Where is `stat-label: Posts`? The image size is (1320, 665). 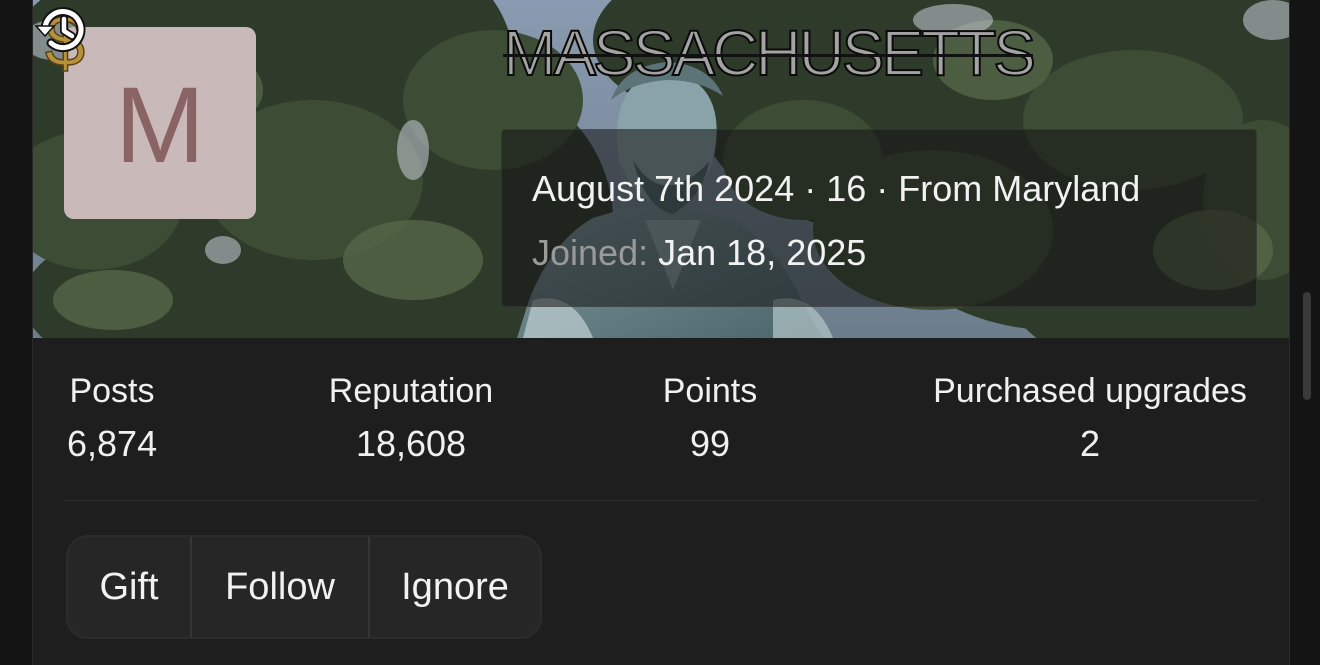 stat-label: Posts is located at coordinates (112, 391).